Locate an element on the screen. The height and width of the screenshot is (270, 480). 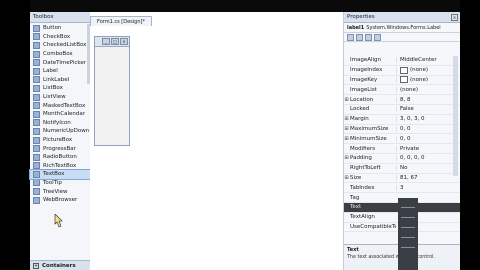
toolbox-item-checkedlistbox: CheckedListBox is located at coordinates (60, 45).